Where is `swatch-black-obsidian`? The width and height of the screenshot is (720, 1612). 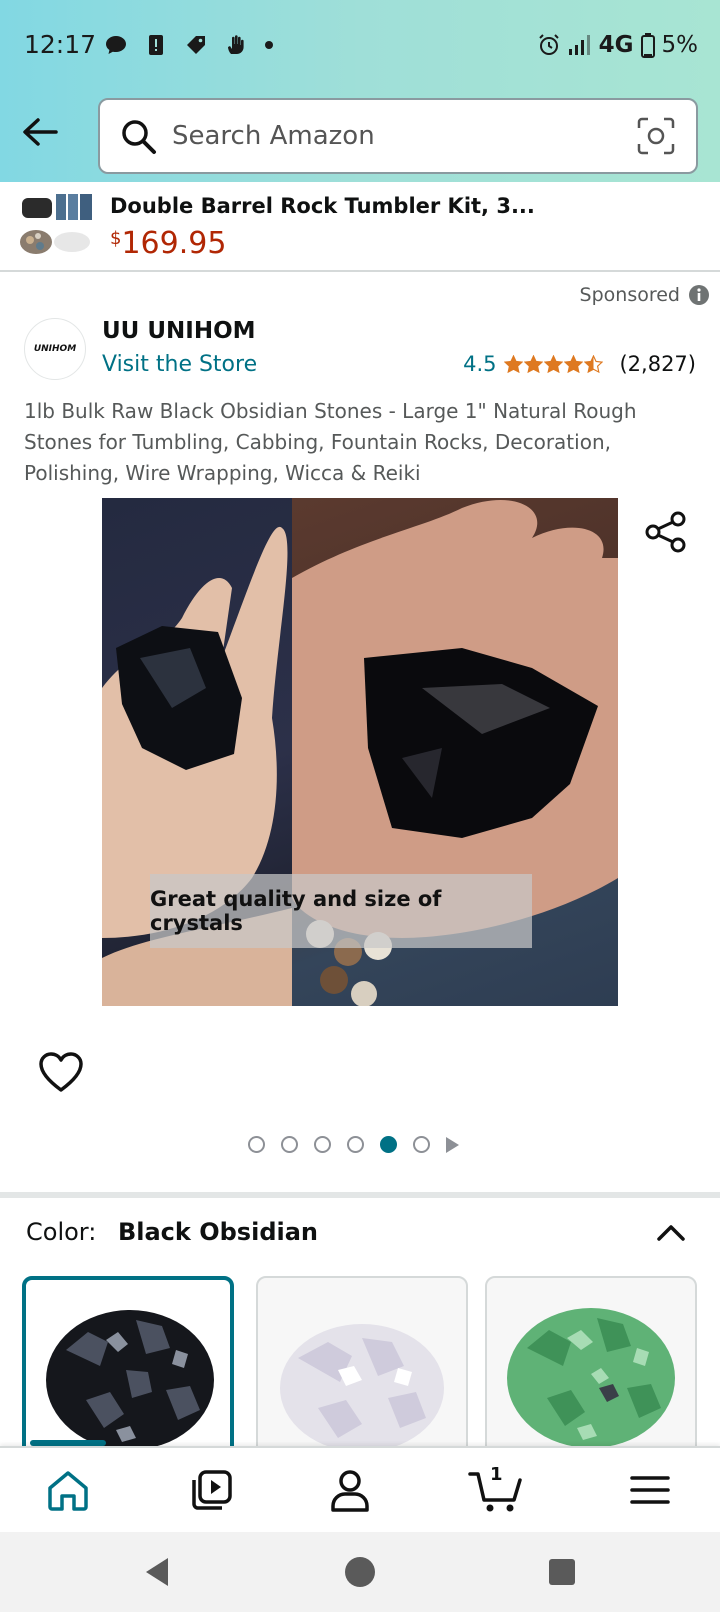
swatch-black-obsidian is located at coordinates (128, 1371).